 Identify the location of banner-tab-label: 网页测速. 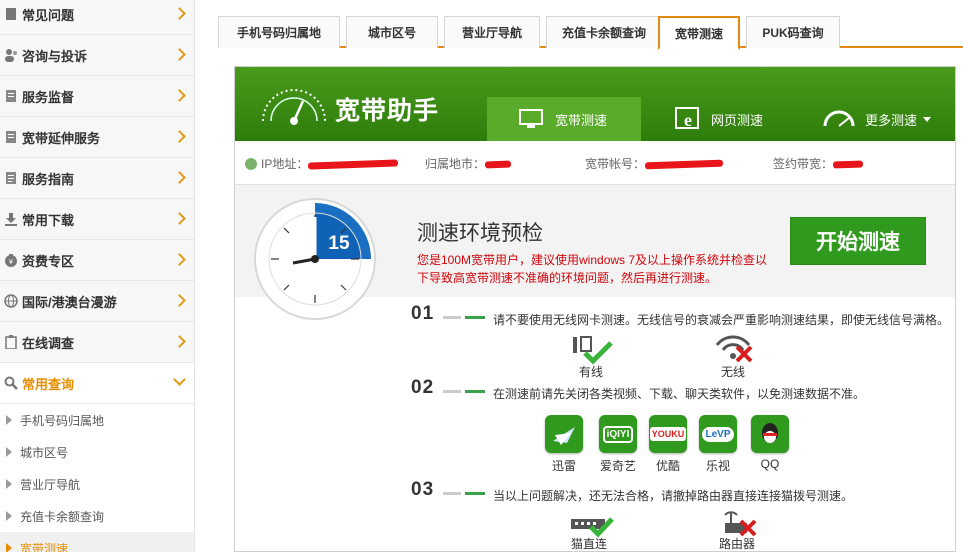
(737, 120).